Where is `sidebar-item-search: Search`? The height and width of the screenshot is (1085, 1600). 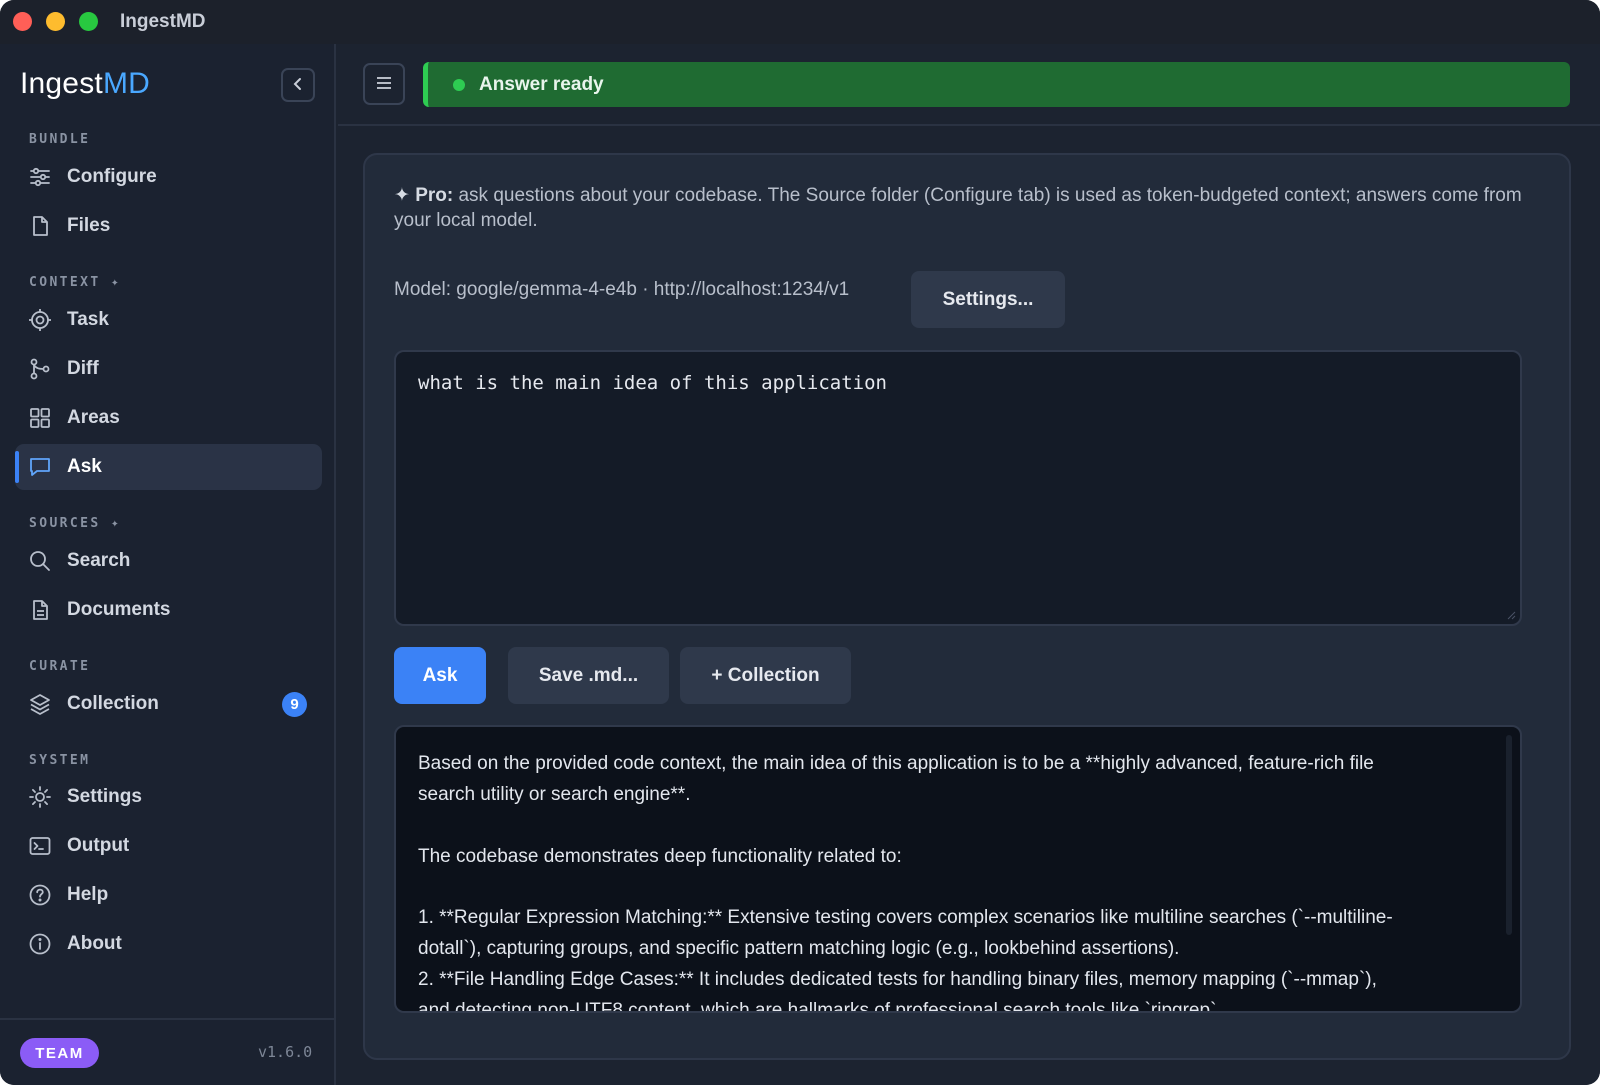 sidebar-item-search: Search is located at coordinates (168, 561).